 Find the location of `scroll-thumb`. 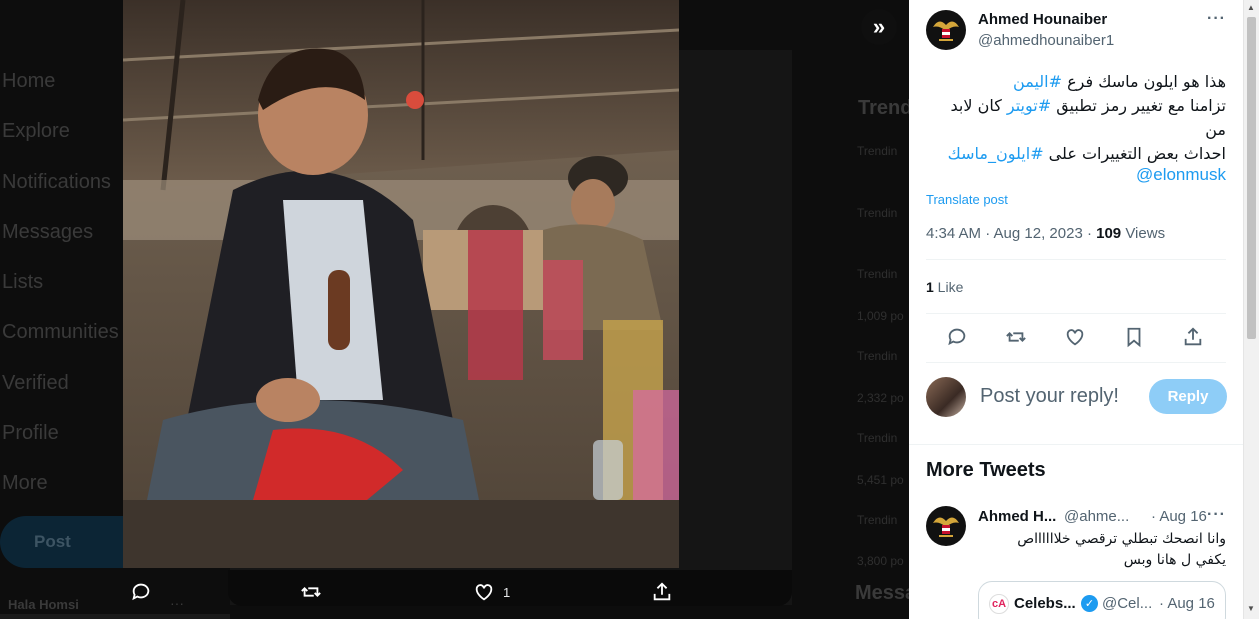

scroll-thumb is located at coordinates (1251, 178).